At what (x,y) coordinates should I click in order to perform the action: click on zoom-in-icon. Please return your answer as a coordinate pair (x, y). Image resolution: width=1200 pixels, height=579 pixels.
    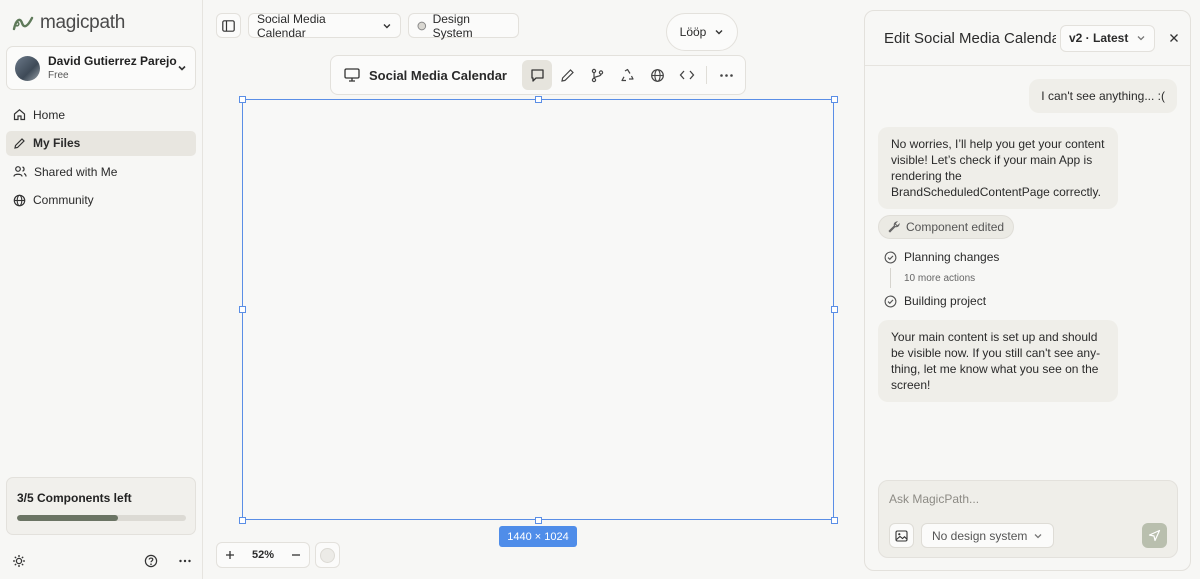
    Looking at the image, I should click on (230, 555).